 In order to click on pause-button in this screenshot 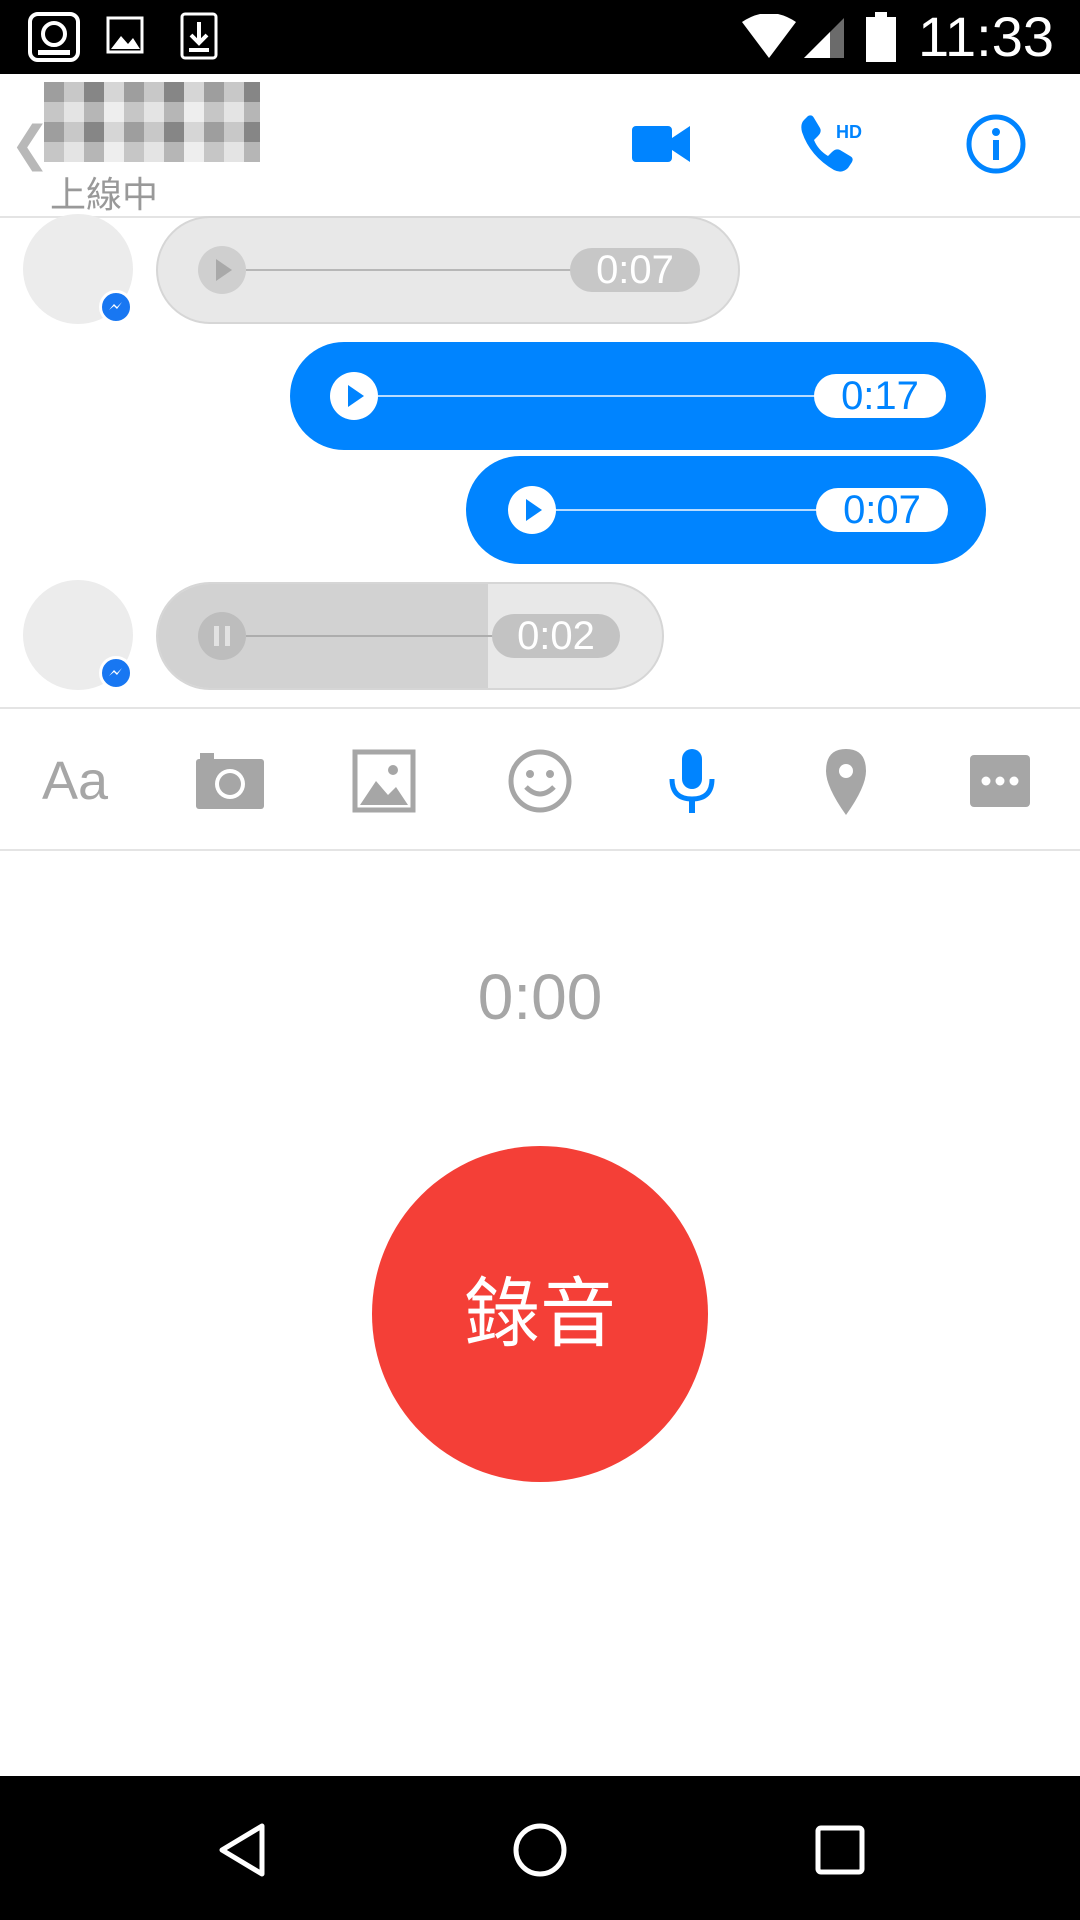, I will do `click(222, 636)`.